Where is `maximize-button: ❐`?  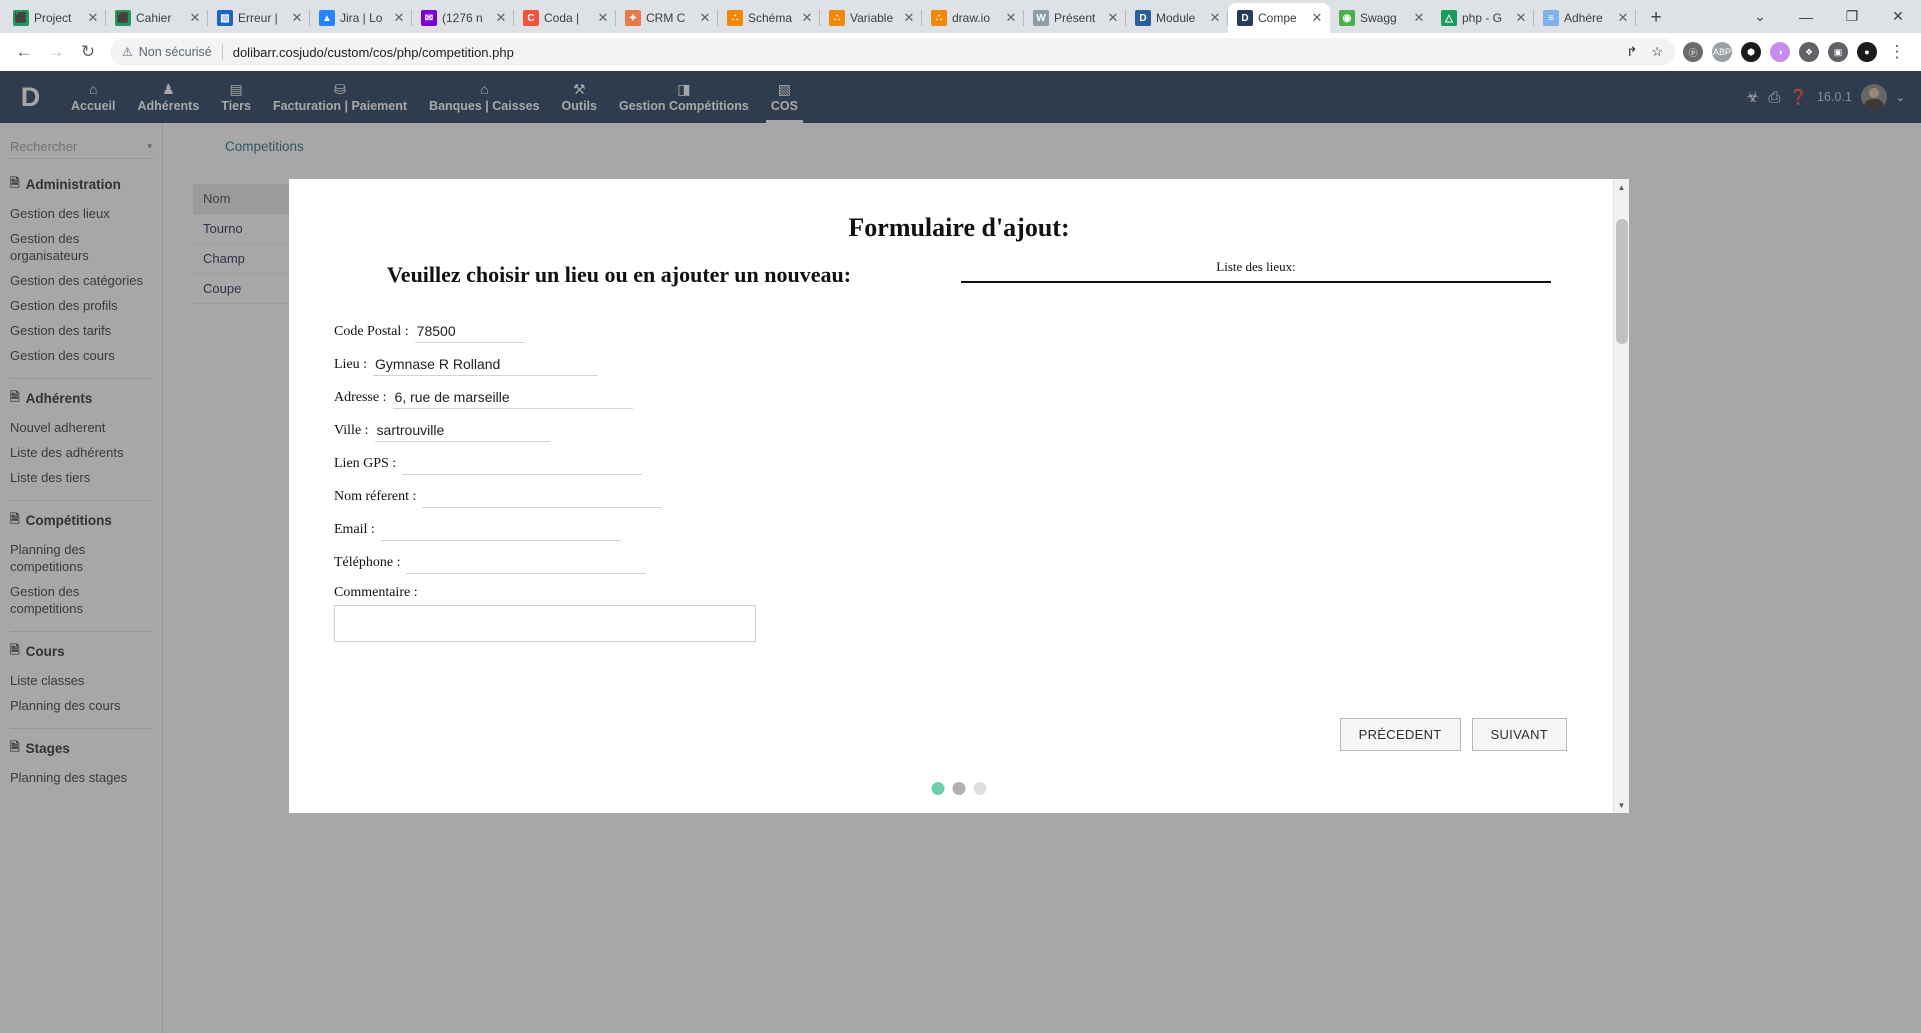
maximize-button: ❐ is located at coordinates (1852, 16).